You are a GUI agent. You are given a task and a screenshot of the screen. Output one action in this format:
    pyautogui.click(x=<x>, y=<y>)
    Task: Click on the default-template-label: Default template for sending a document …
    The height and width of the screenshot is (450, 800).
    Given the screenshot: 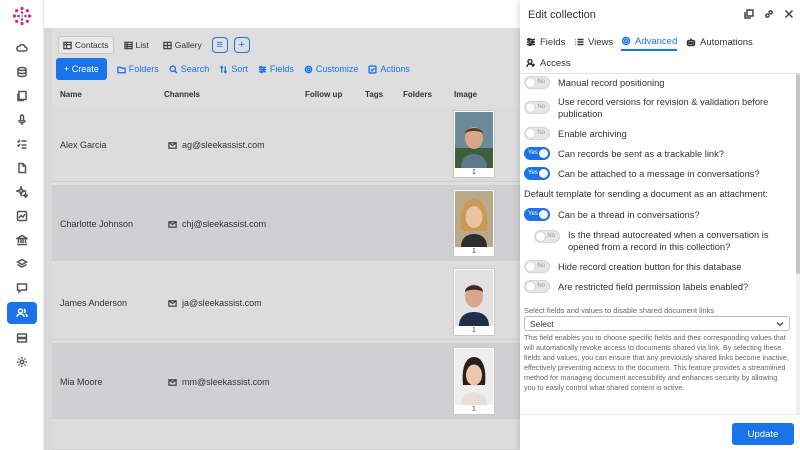 What is the action you would take?
    pyautogui.click(x=646, y=194)
    